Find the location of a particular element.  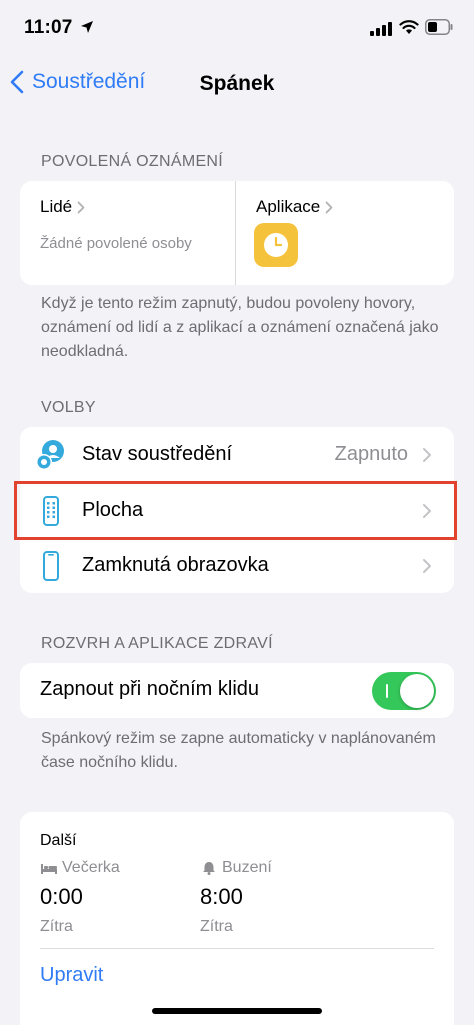

options-header: VOLBY is located at coordinates (68, 407).